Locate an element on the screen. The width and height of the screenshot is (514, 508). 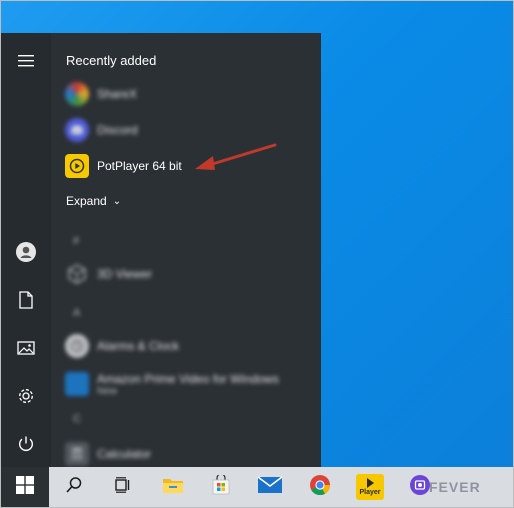
discord-icon is located at coordinates (77, 130).